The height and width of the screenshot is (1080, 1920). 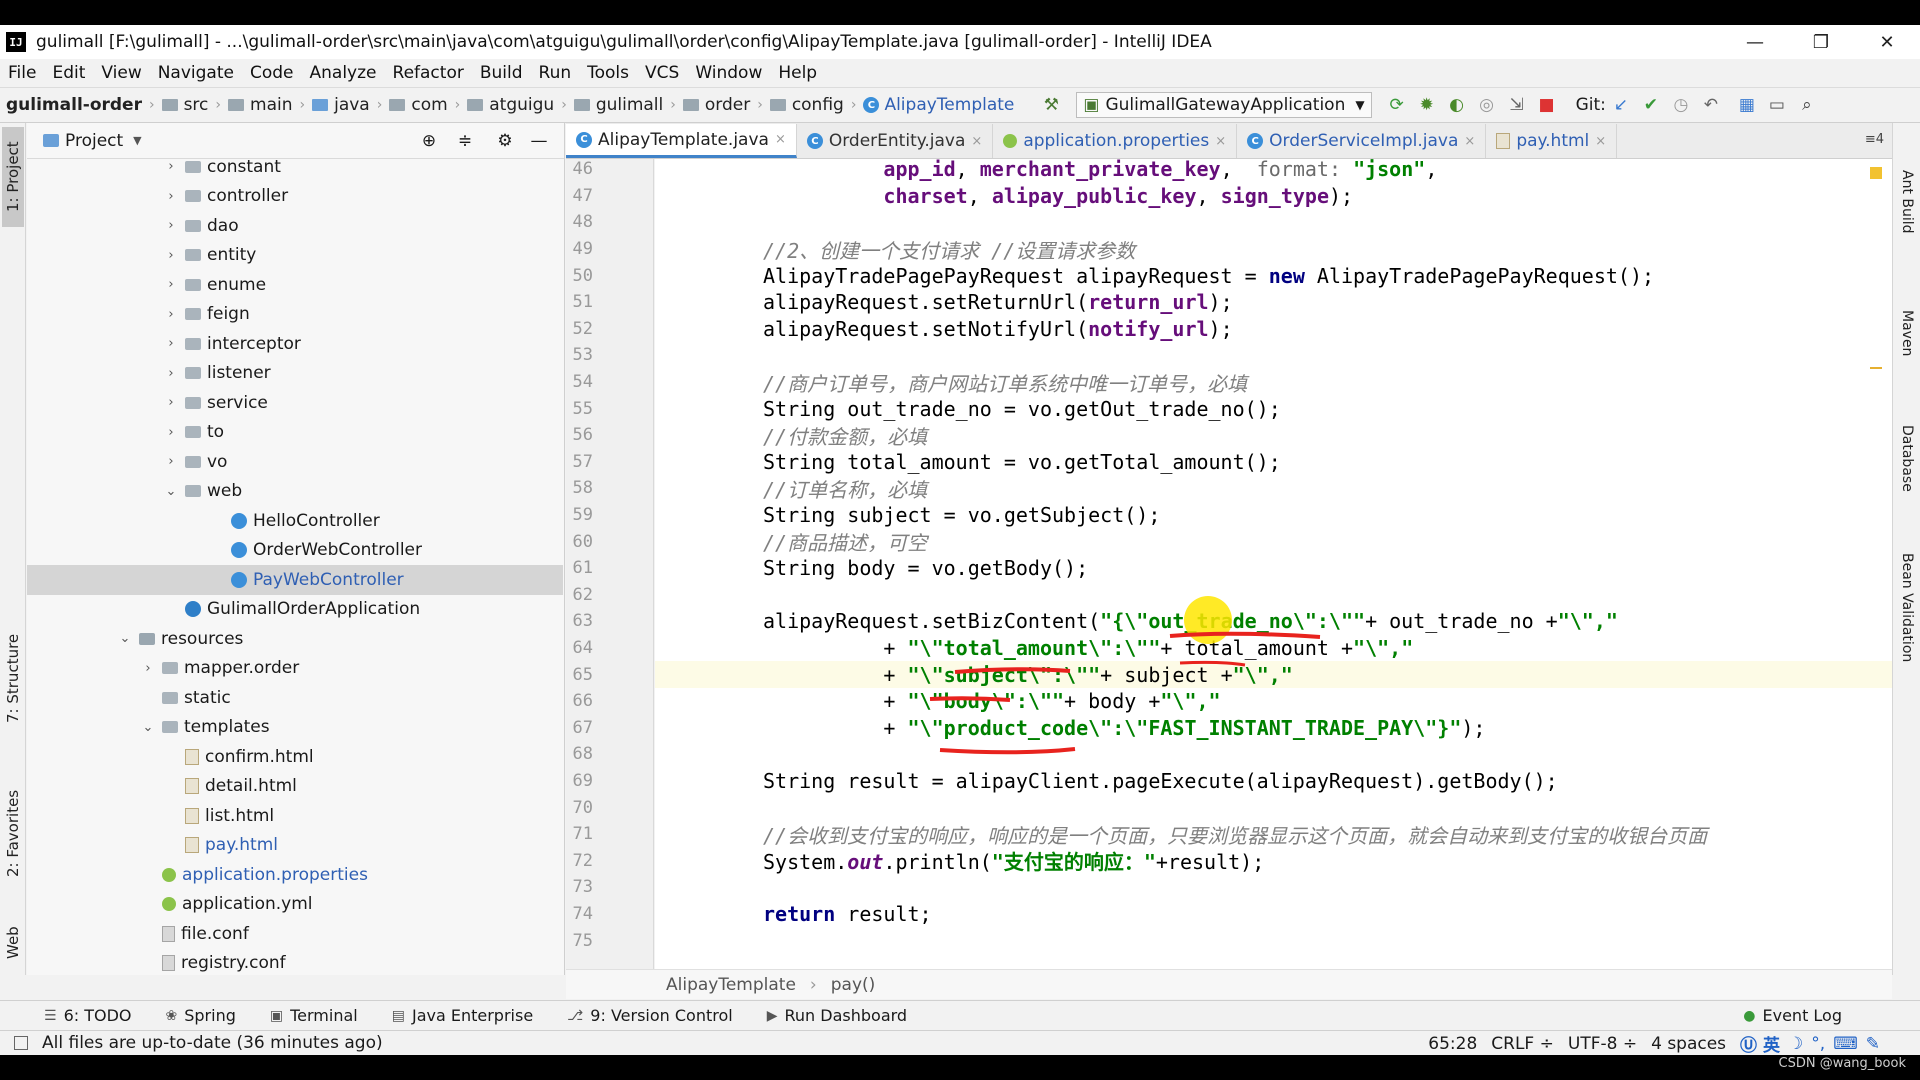 What do you see at coordinates (1547, 105) in the screenshot?
I see `stop-icon: ■` at bounding box center [1547, 105].